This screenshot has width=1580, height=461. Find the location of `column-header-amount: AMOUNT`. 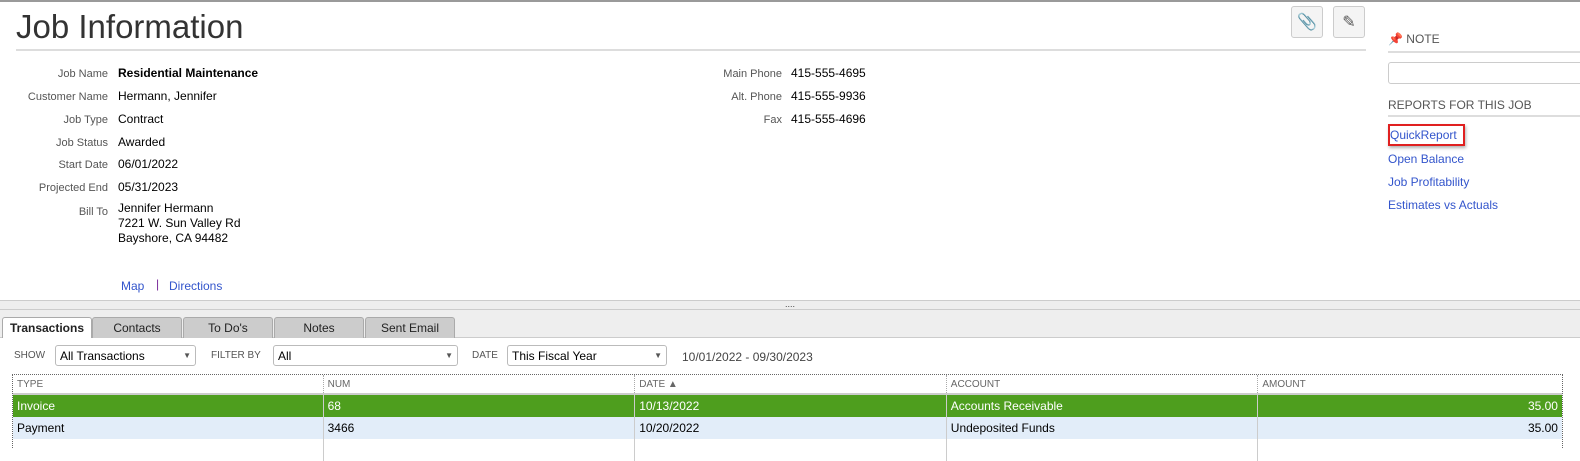

column-header-amount: AMOUNT is located at coordinates (1409, 384).